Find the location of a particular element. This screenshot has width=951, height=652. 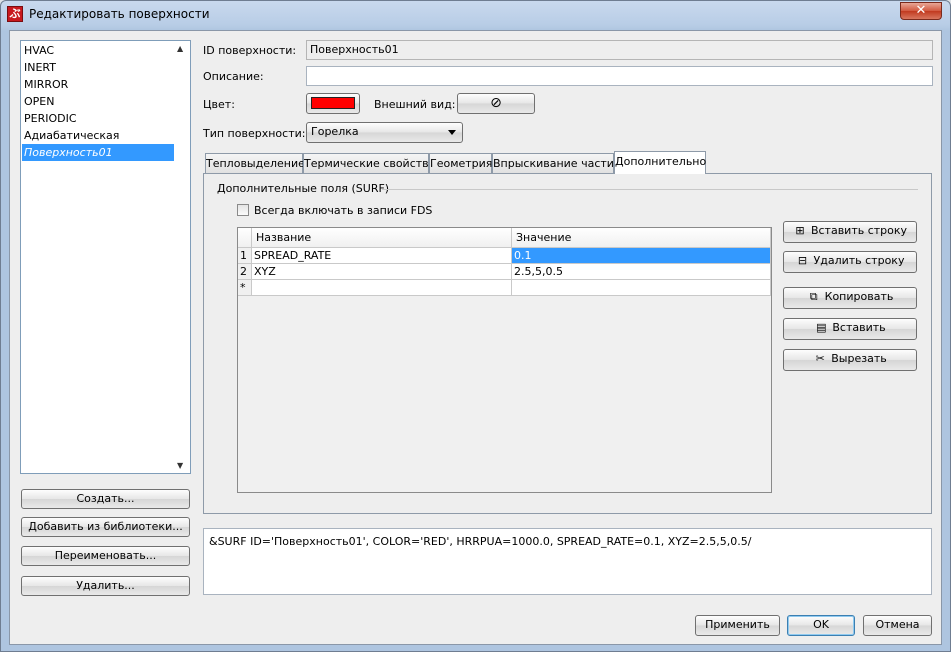

delete-row-label: Удалить строку is located at coordinates (859, 260).